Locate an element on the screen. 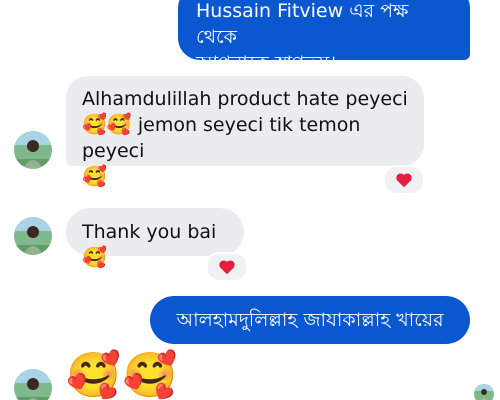  seen-indicator-avatar is located at coordinates (484, 392).